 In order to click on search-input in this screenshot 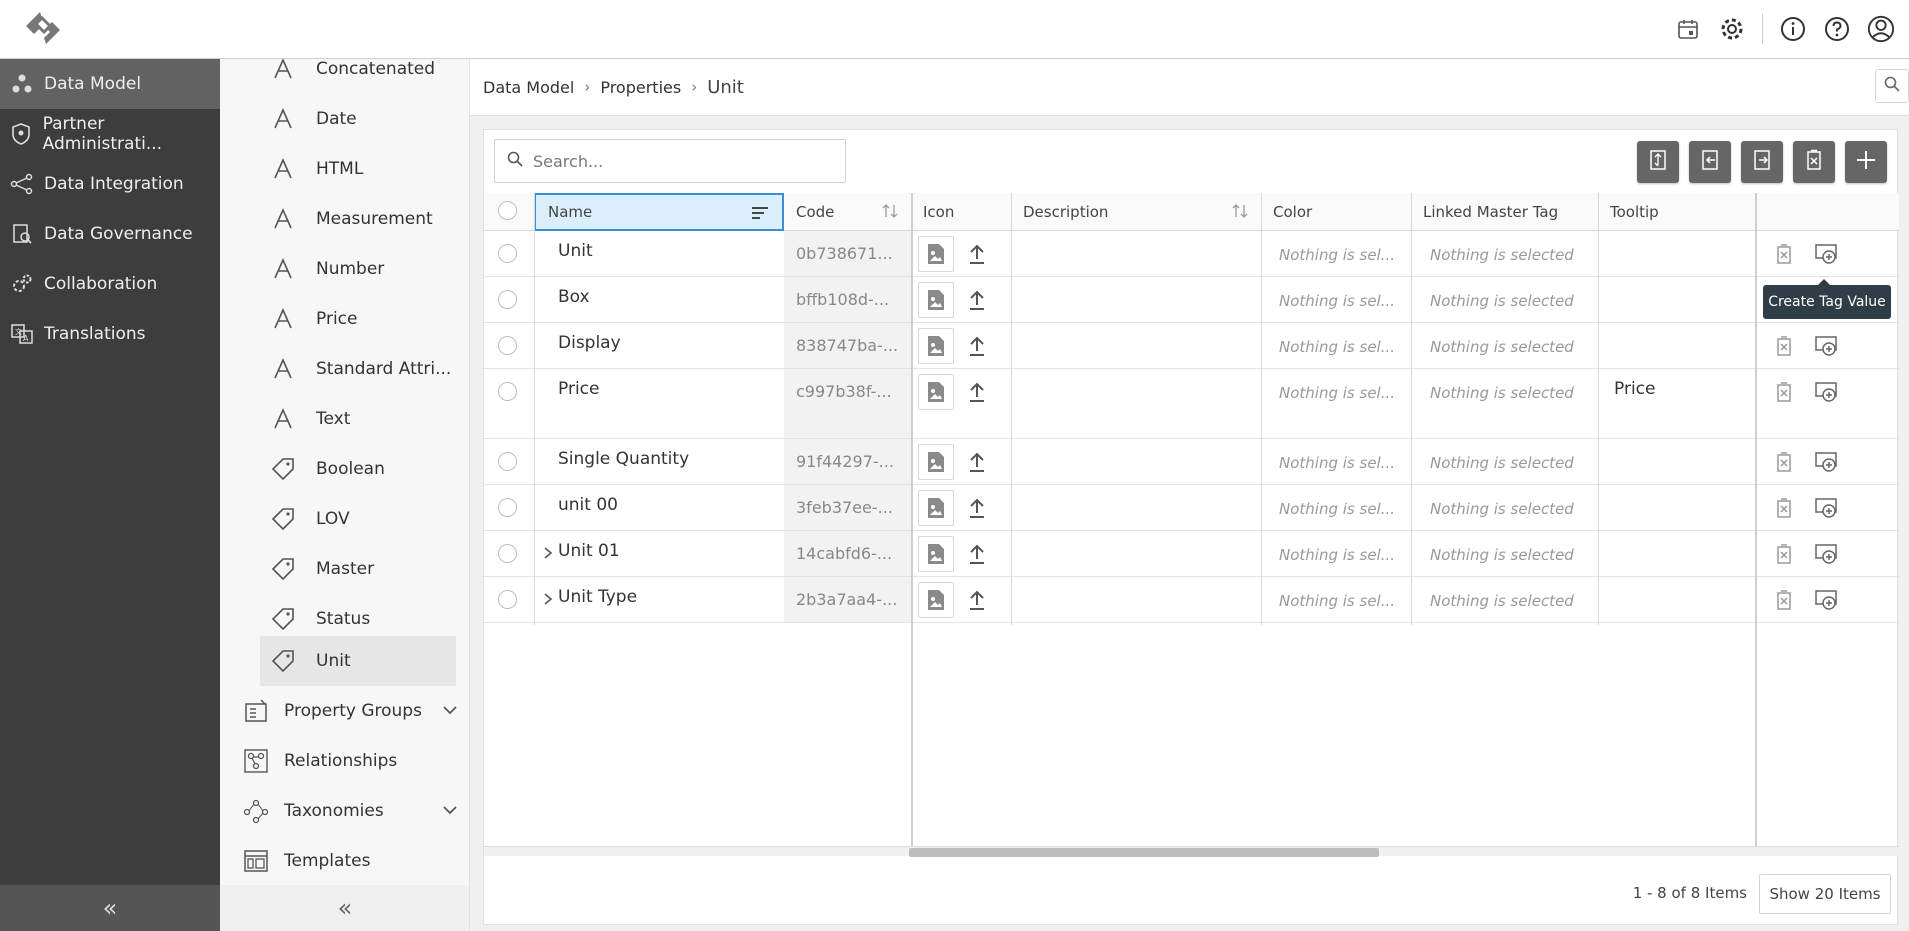, I will do `click(678, 161)`.